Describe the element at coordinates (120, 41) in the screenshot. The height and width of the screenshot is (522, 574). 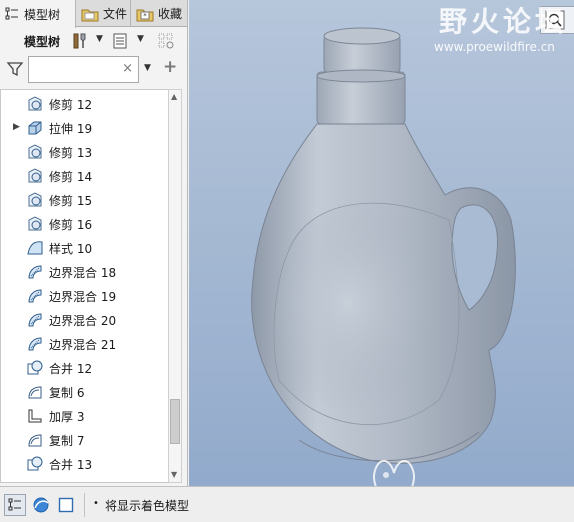
I see `show-icon` at that location.